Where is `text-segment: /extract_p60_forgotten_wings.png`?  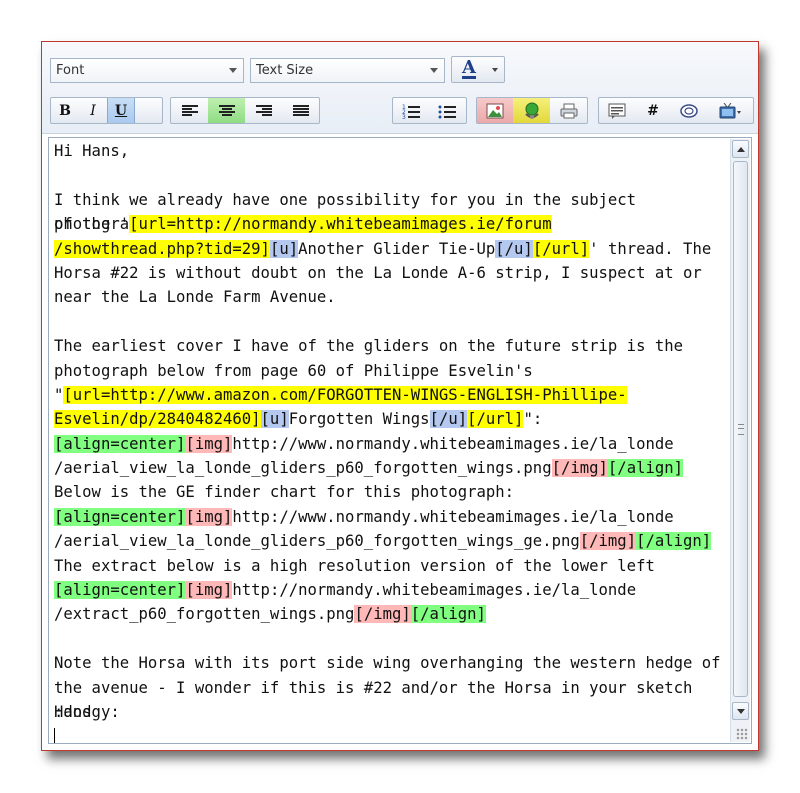 text-segment: /extract_p60_forgotten_wings.png is located at coordinates (204, 614).